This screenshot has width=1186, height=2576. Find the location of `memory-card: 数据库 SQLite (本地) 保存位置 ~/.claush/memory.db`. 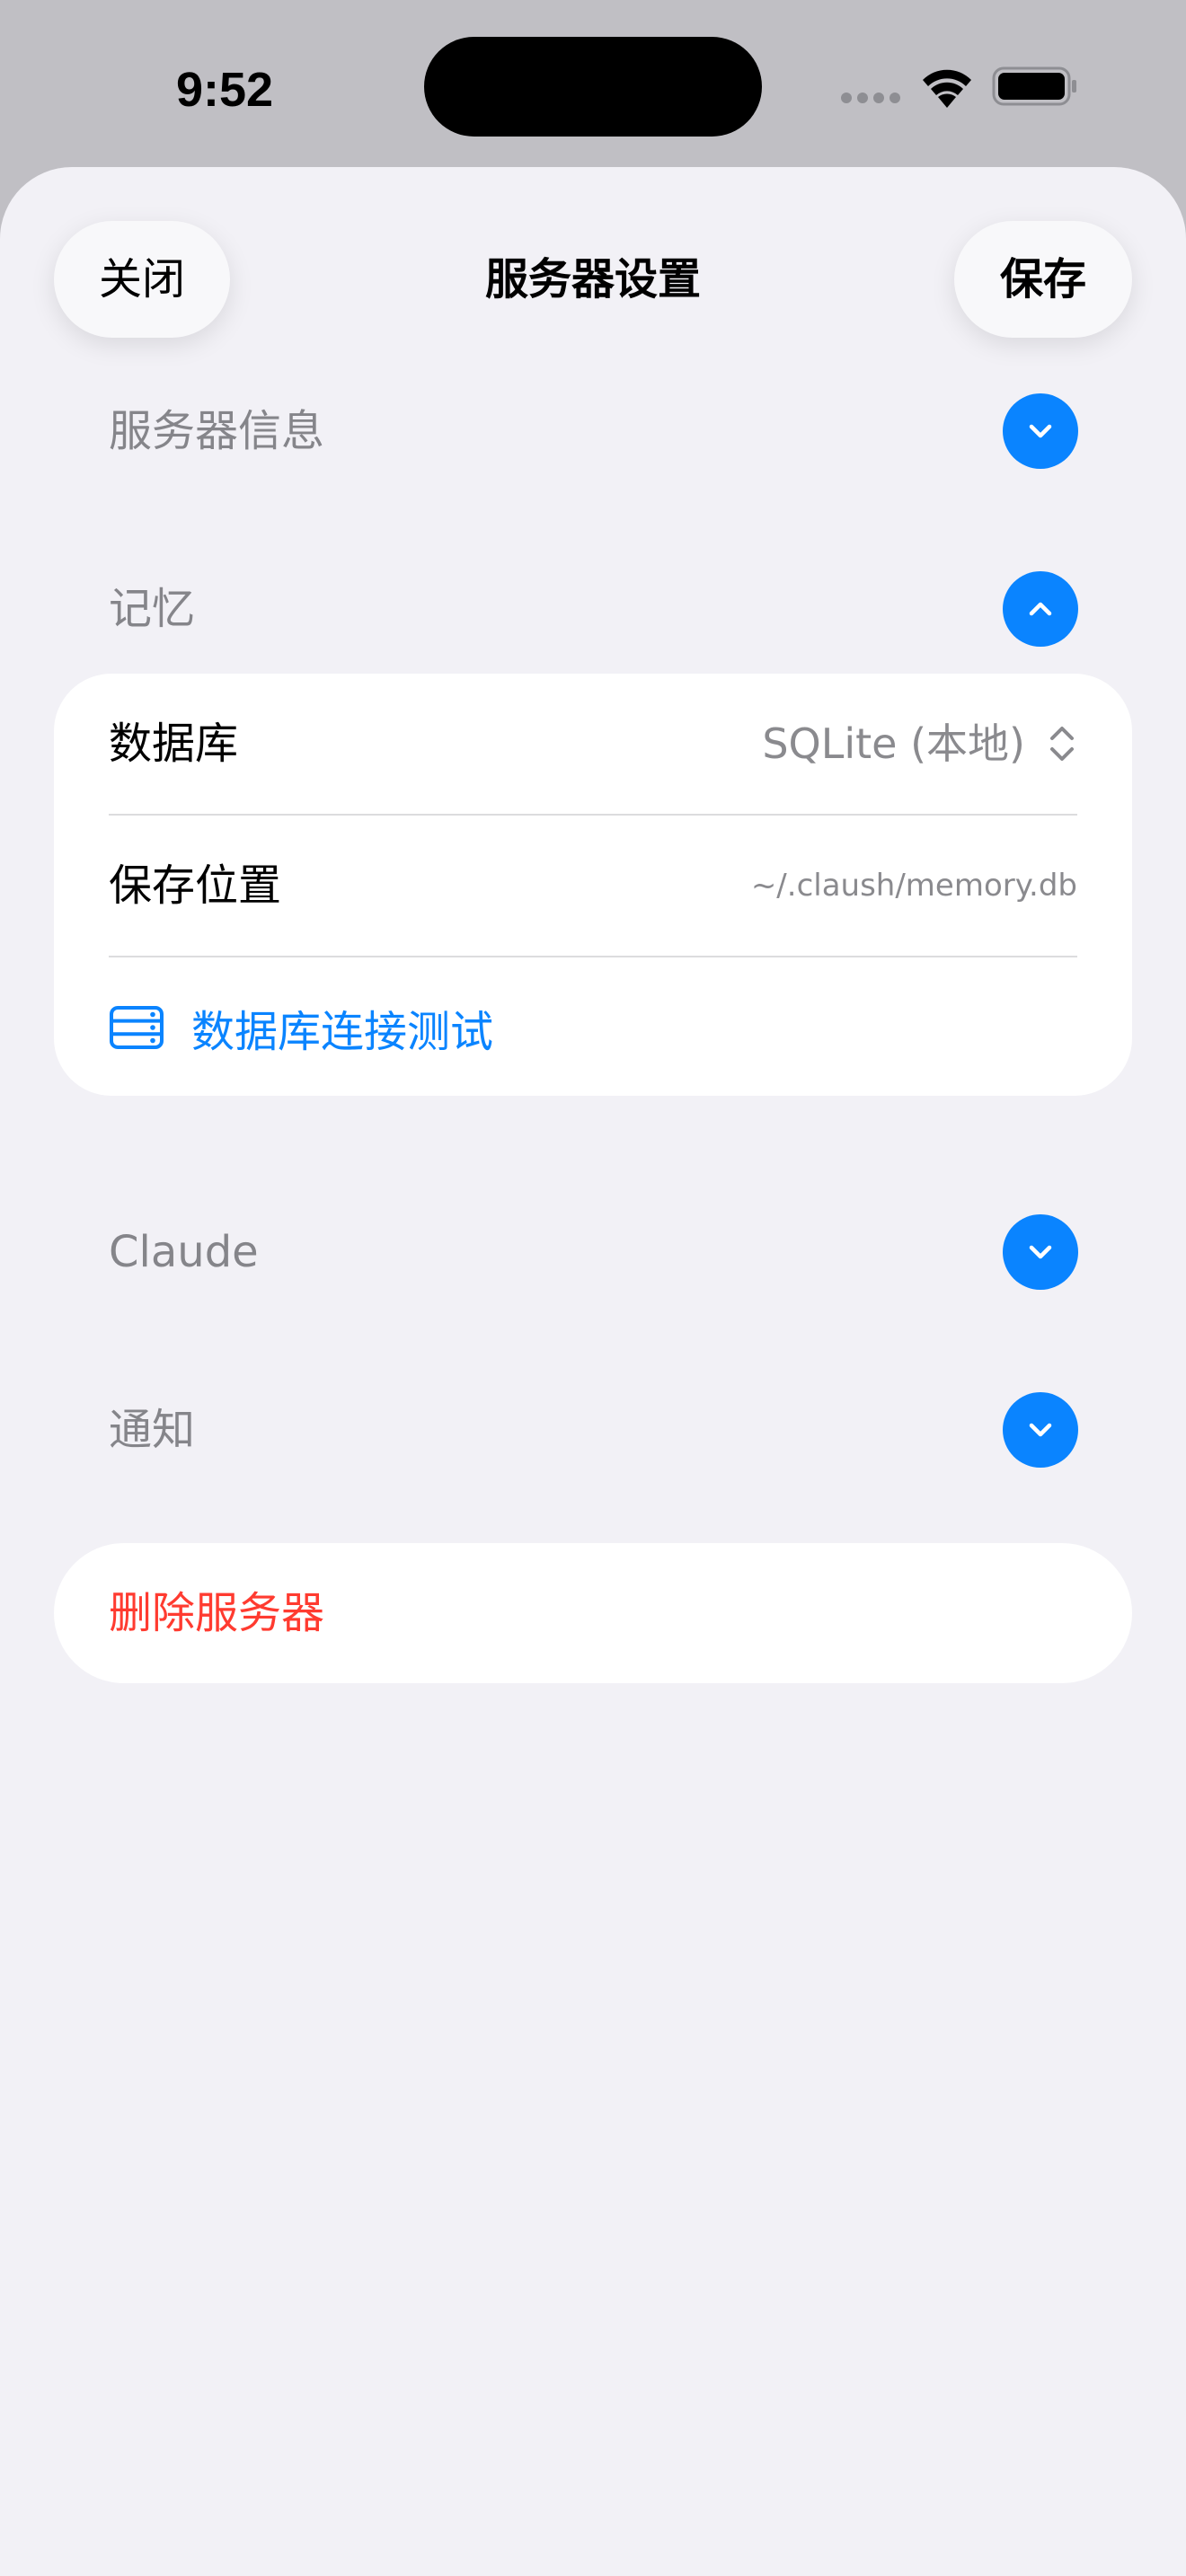

memory-card: 数据库 SQLite (本地) 保存位置 ~/.claush/memory.db is located at coordinates (593, 885).